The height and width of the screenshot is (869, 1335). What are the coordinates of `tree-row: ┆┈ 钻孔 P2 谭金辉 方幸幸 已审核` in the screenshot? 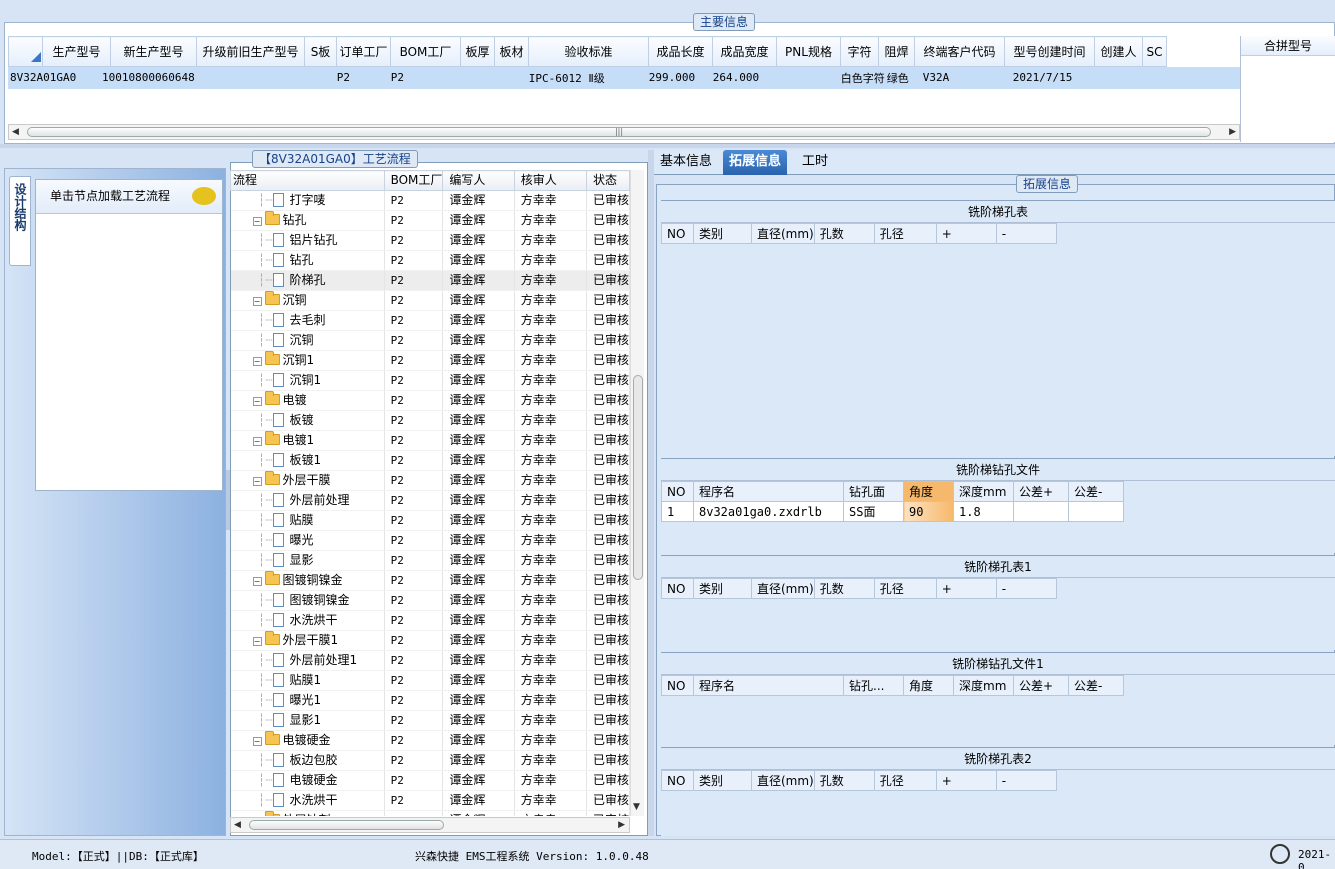 It's located at (430, 260).